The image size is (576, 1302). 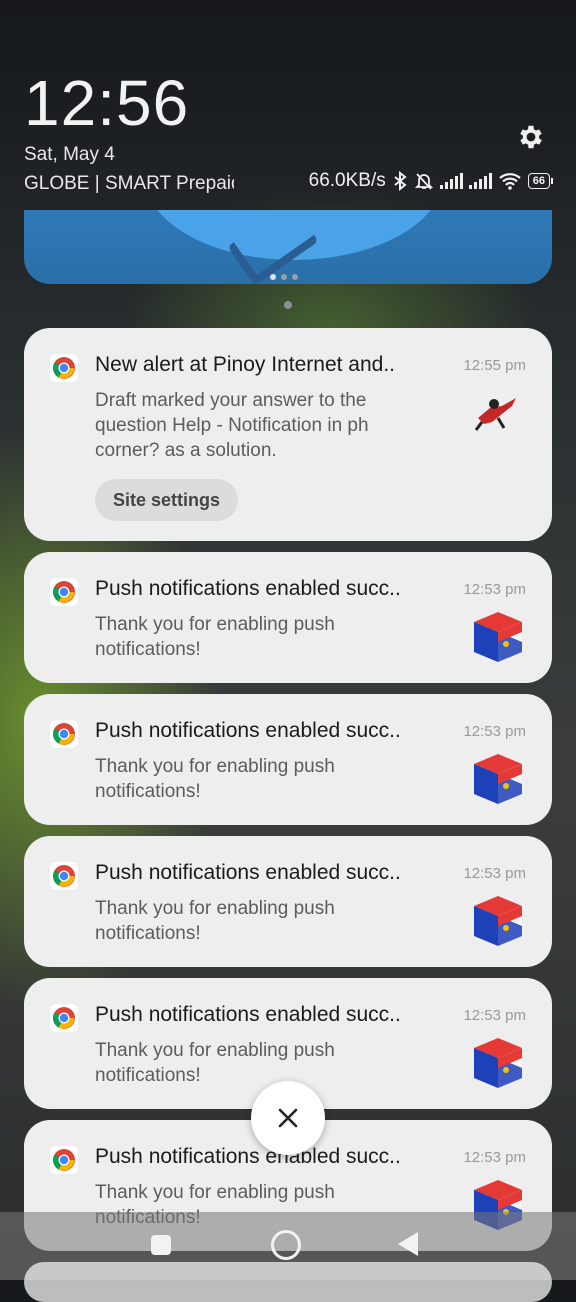 What do you see at coordinates (286, 1245) in the screenshot?
I see `home-button` at bounding box center [286, 1245].